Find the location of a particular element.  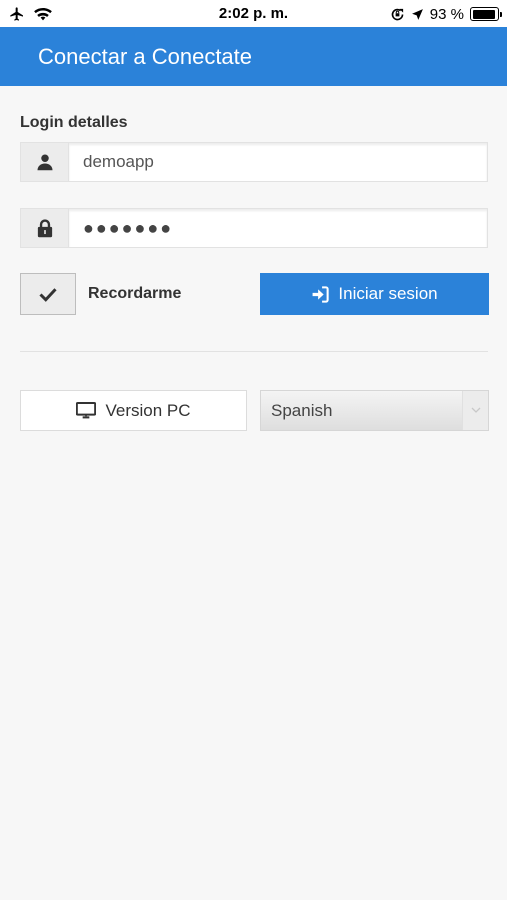

battery-icon is located at coordinates (486, 14).